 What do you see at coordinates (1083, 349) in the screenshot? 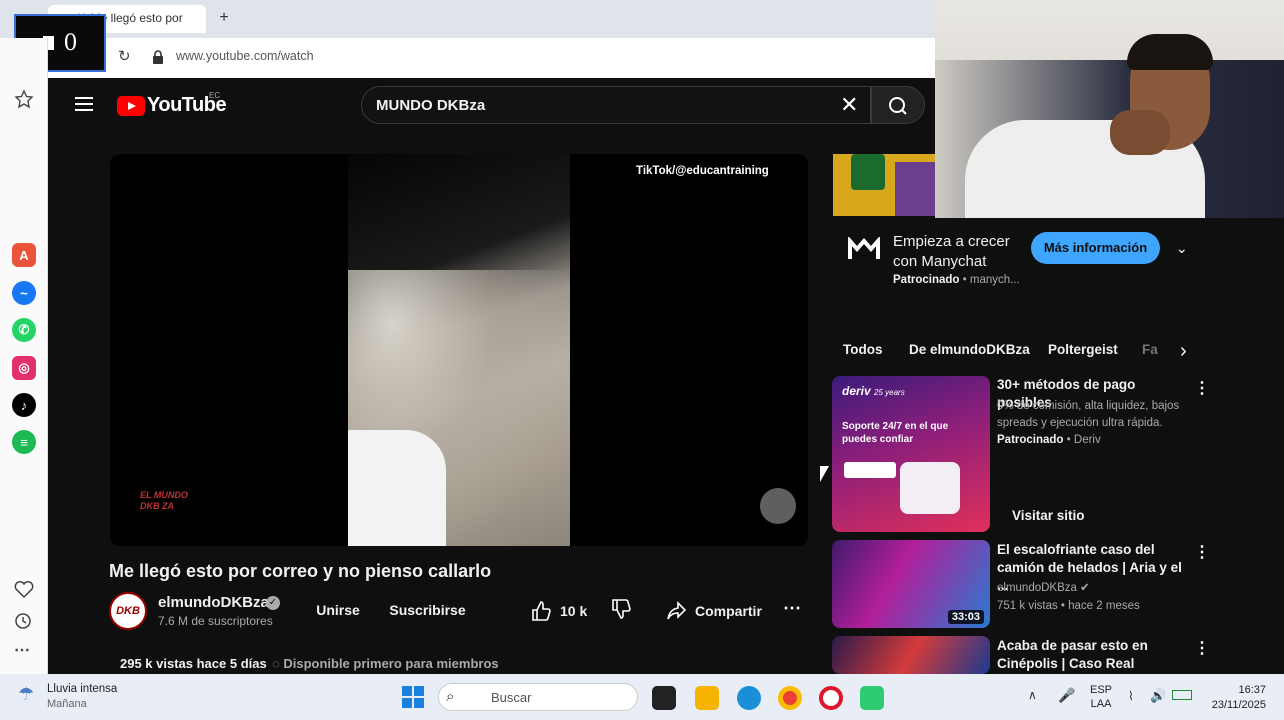
I see `chip-poltergeist: Poltergeist` at bounding box center [1083, 349].